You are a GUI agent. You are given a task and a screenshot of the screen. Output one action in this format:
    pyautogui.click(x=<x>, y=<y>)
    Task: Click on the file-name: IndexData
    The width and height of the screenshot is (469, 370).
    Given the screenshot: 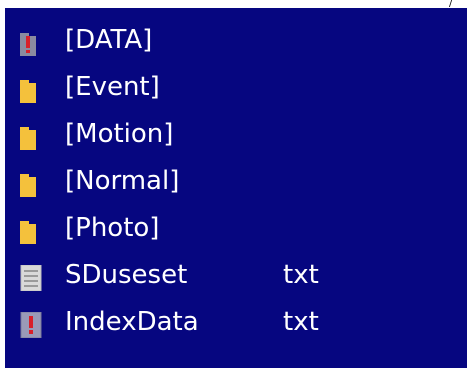 What is the action you would take?
    pyautogui.click(x=132, y=322)
    